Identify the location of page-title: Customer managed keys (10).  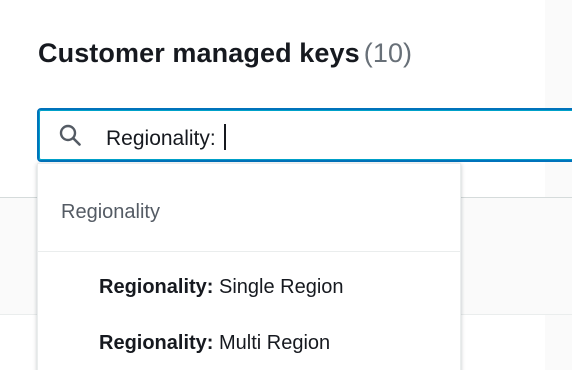
(225, 53).